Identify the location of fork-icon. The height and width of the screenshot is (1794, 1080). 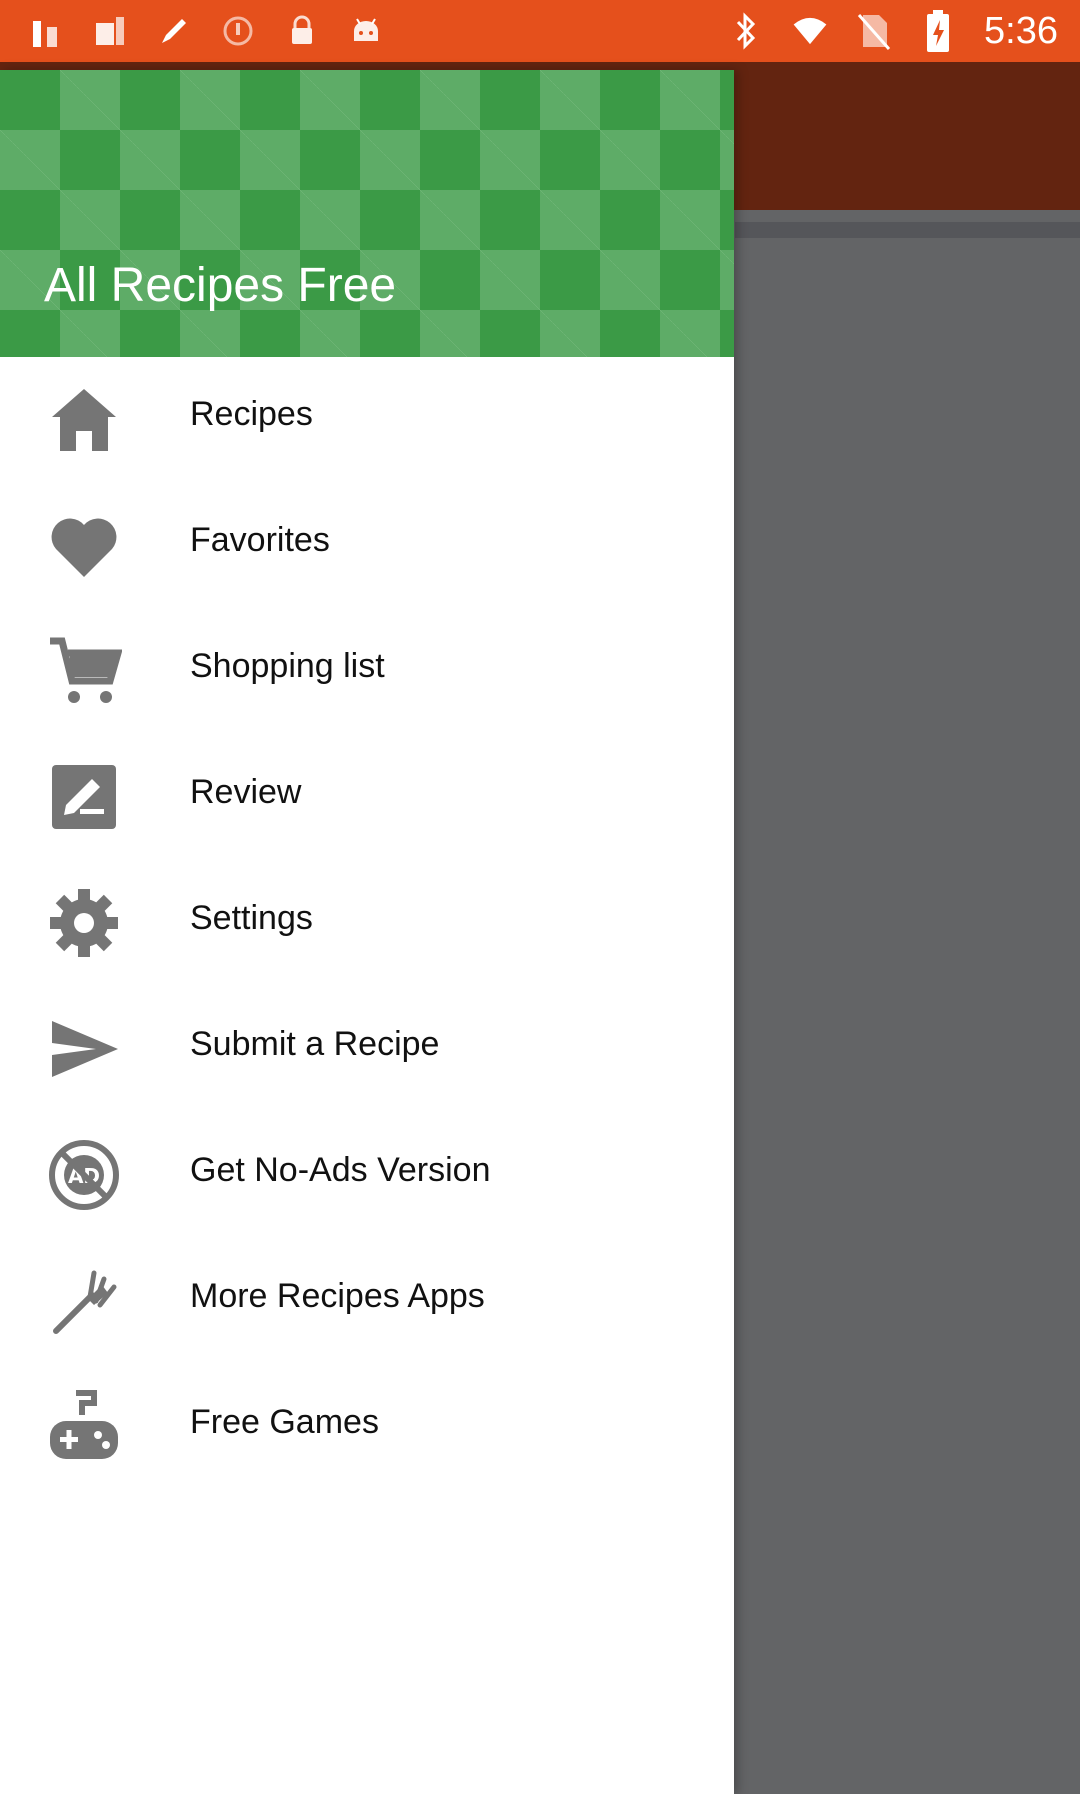
(84, 1301).